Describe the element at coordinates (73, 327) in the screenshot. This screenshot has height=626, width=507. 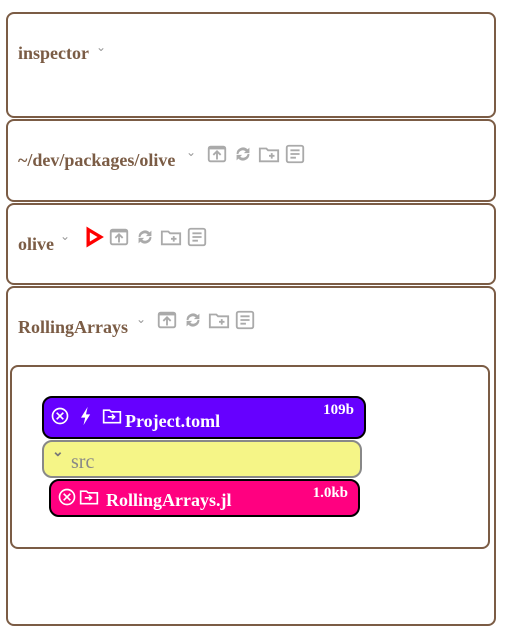
I see `panel-title: RollingArrays` at that location.